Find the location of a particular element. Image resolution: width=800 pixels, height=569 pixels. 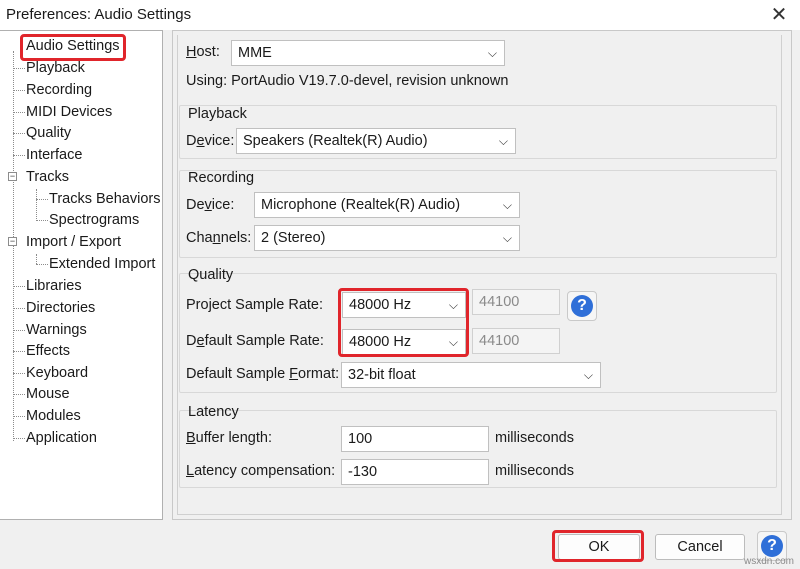

recording-group-title: Recording is located at coordinates (221, 178).